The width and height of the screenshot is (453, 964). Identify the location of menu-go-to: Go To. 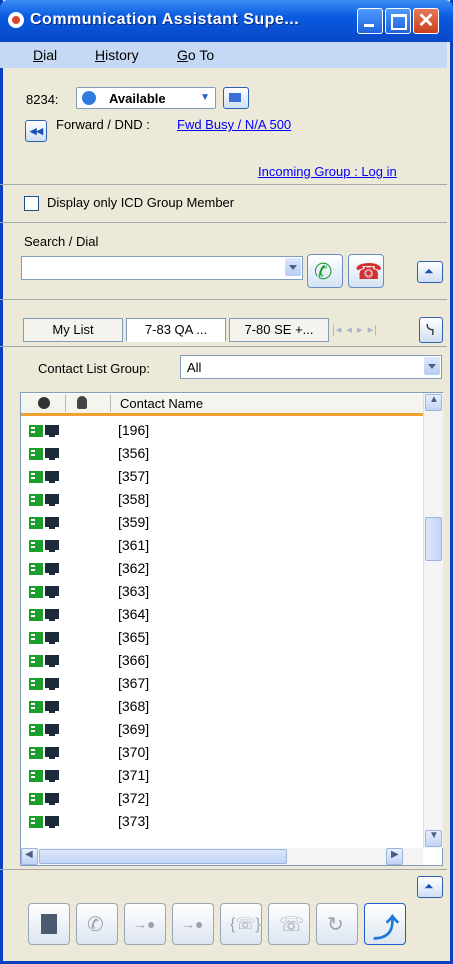
(195, 55).